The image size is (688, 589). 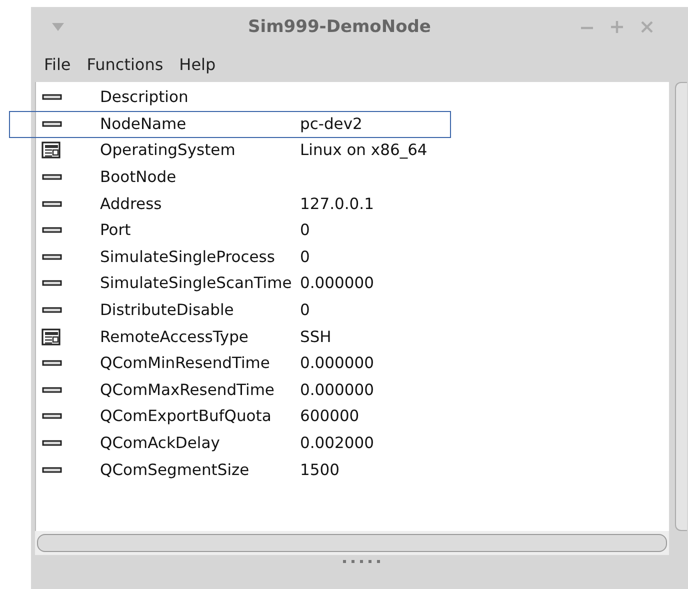 I want to click on vertical-scrollbar, so click(x=681, y=306).